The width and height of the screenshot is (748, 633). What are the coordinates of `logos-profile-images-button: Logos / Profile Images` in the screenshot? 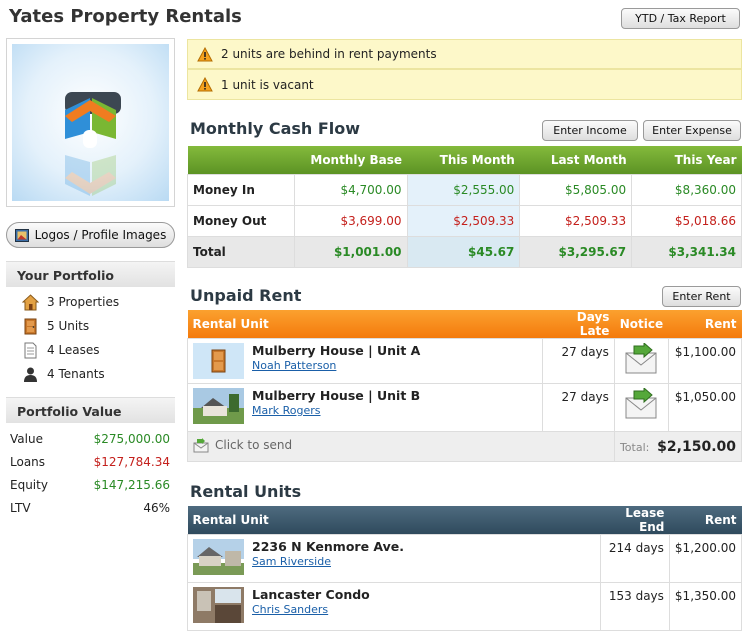 It's located at (90, 235).